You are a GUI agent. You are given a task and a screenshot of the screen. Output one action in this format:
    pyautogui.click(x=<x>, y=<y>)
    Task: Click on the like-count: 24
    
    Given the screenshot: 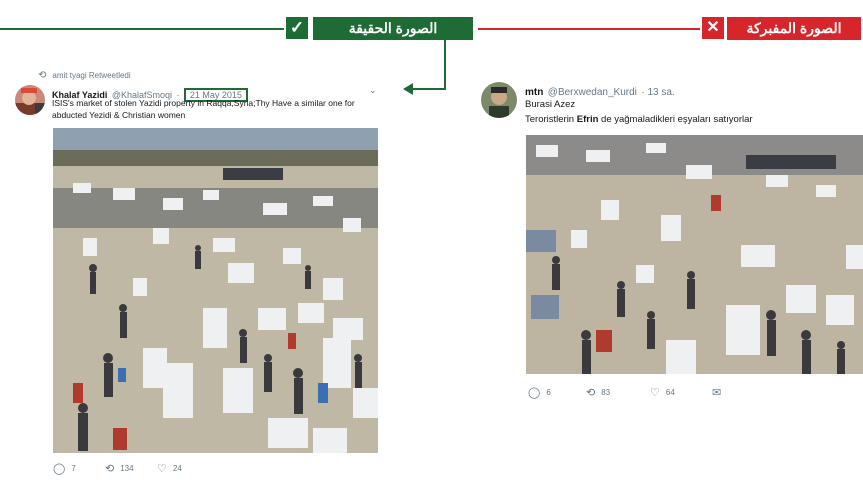 What is the action you would take?
    pyautogui.click(x=177, y=468)
    